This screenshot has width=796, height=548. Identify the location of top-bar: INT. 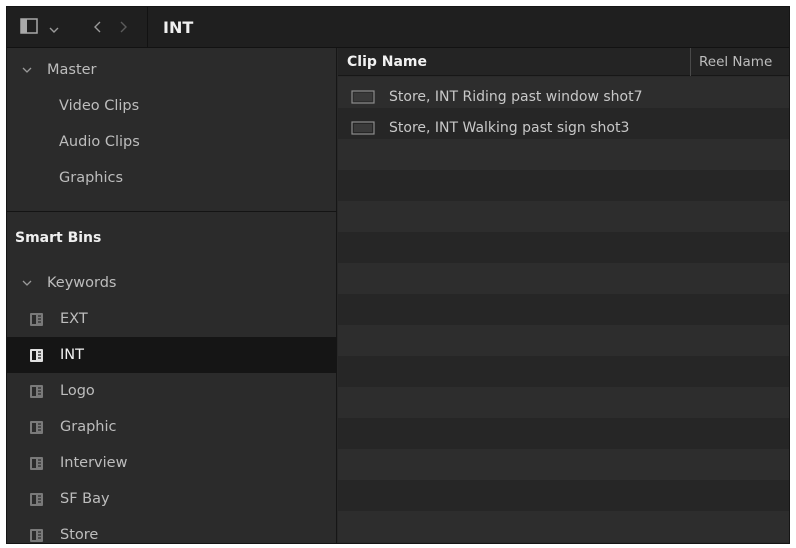
(398, 27).